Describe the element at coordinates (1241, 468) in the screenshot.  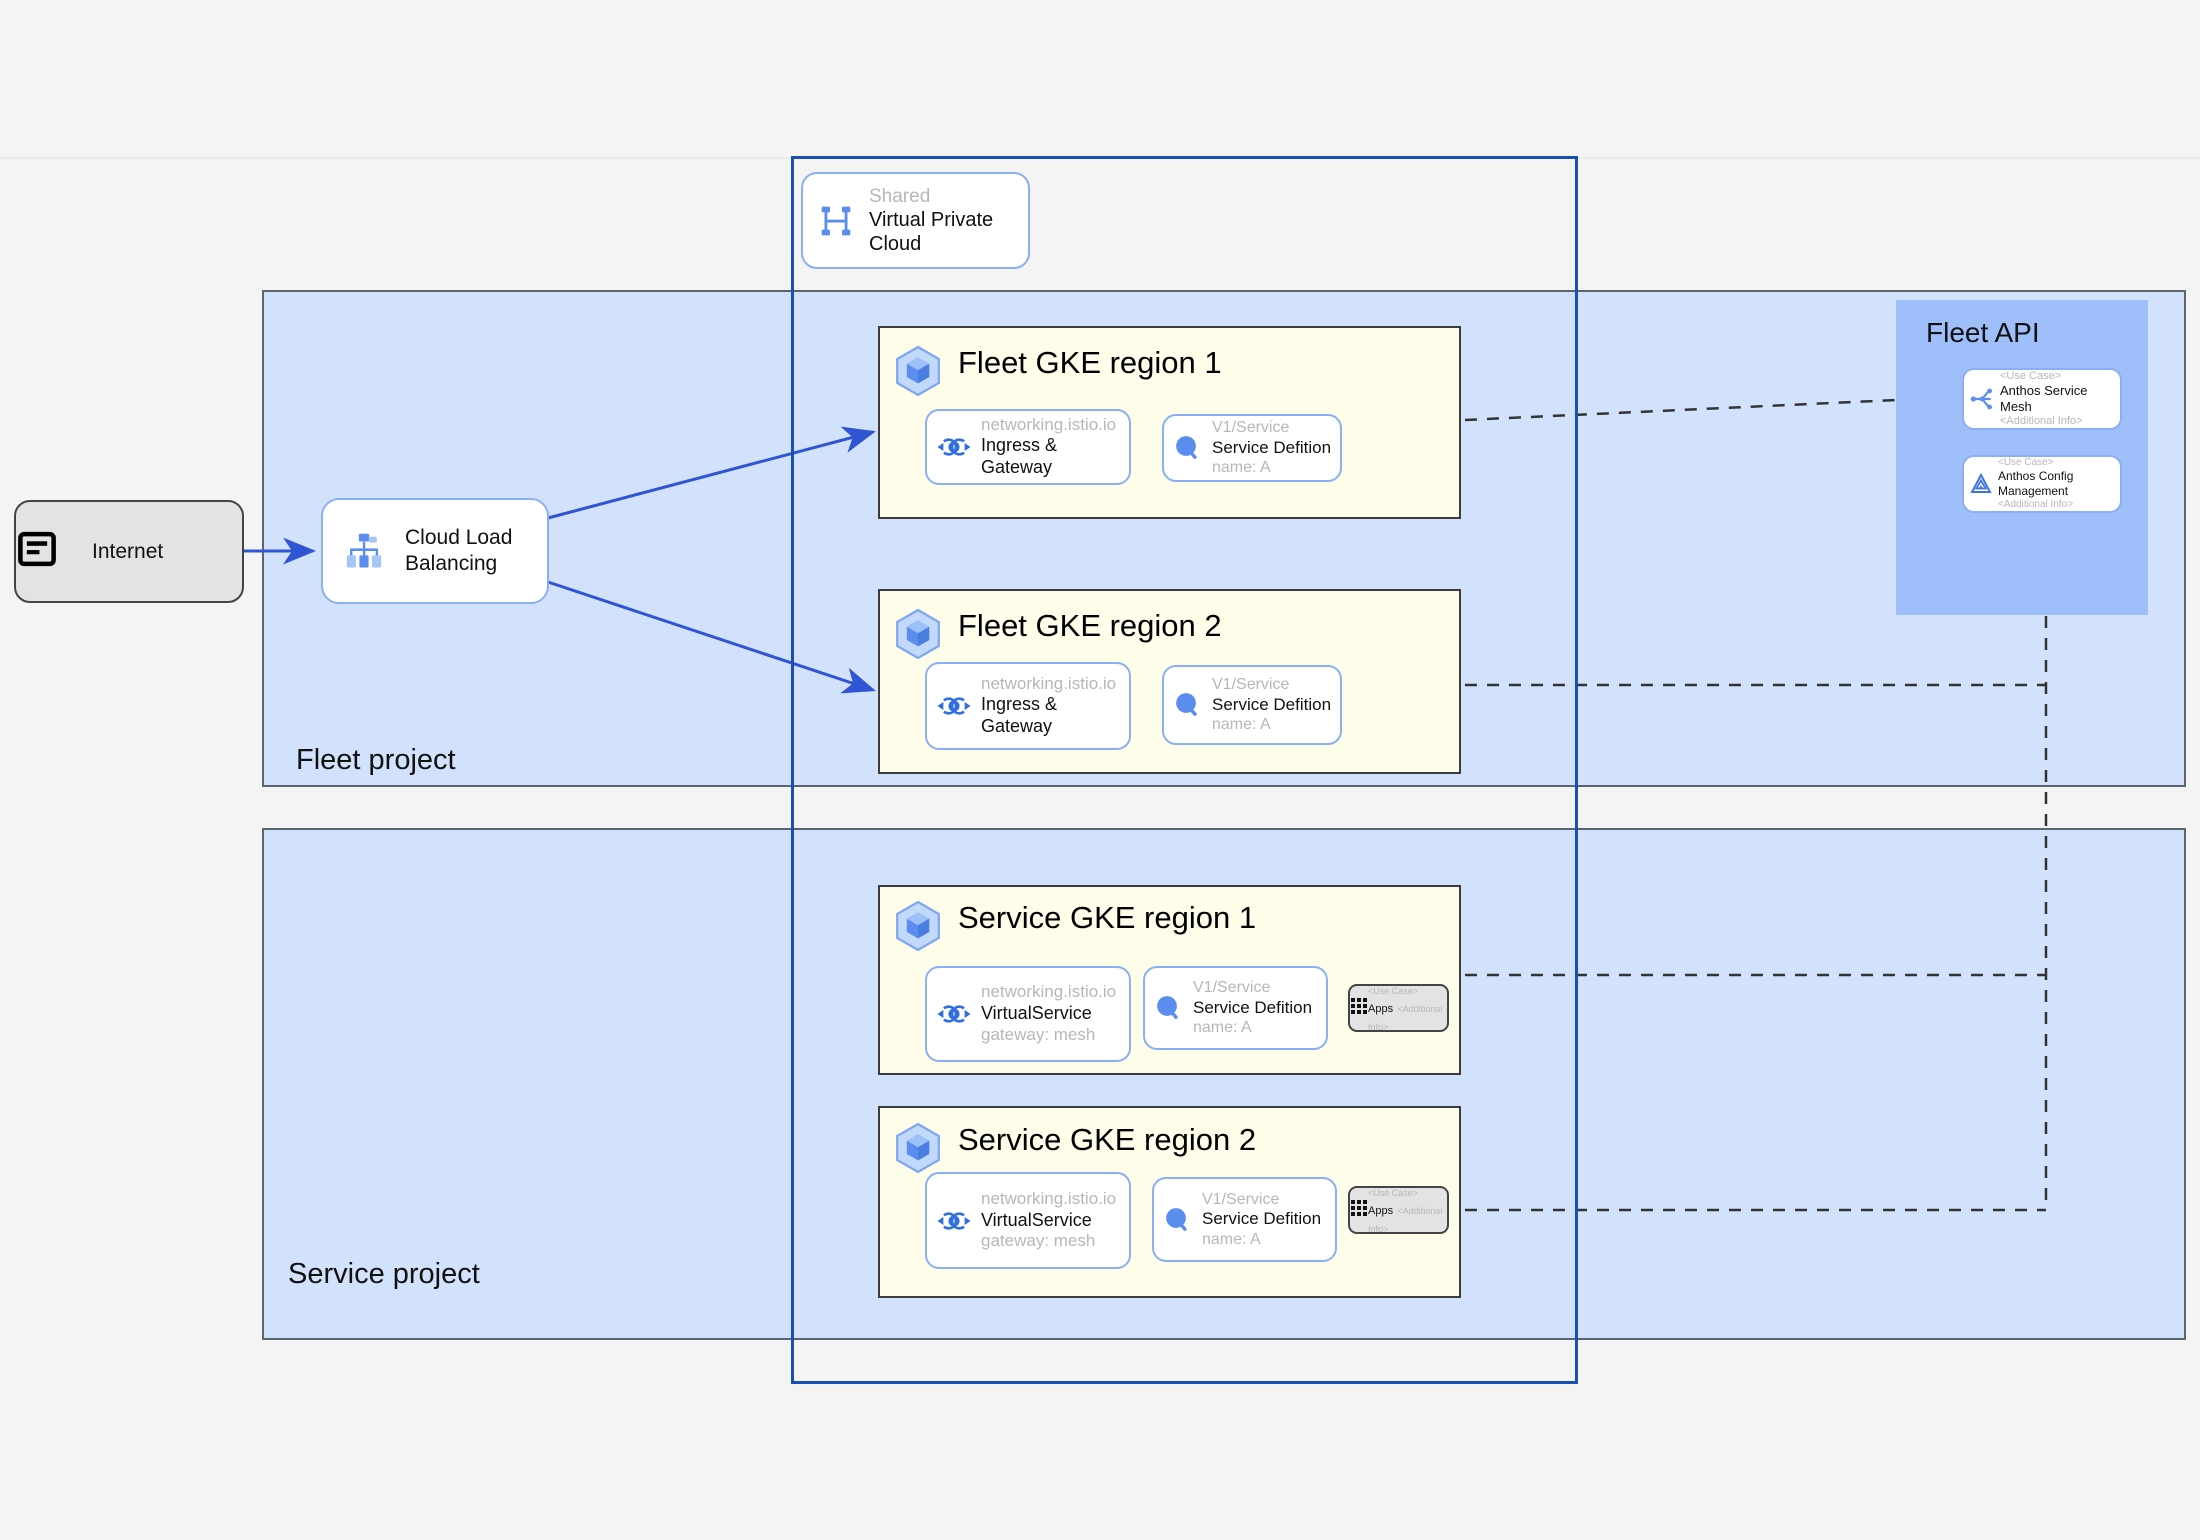
I see `service-definition-1-sub: name: A` at that location.